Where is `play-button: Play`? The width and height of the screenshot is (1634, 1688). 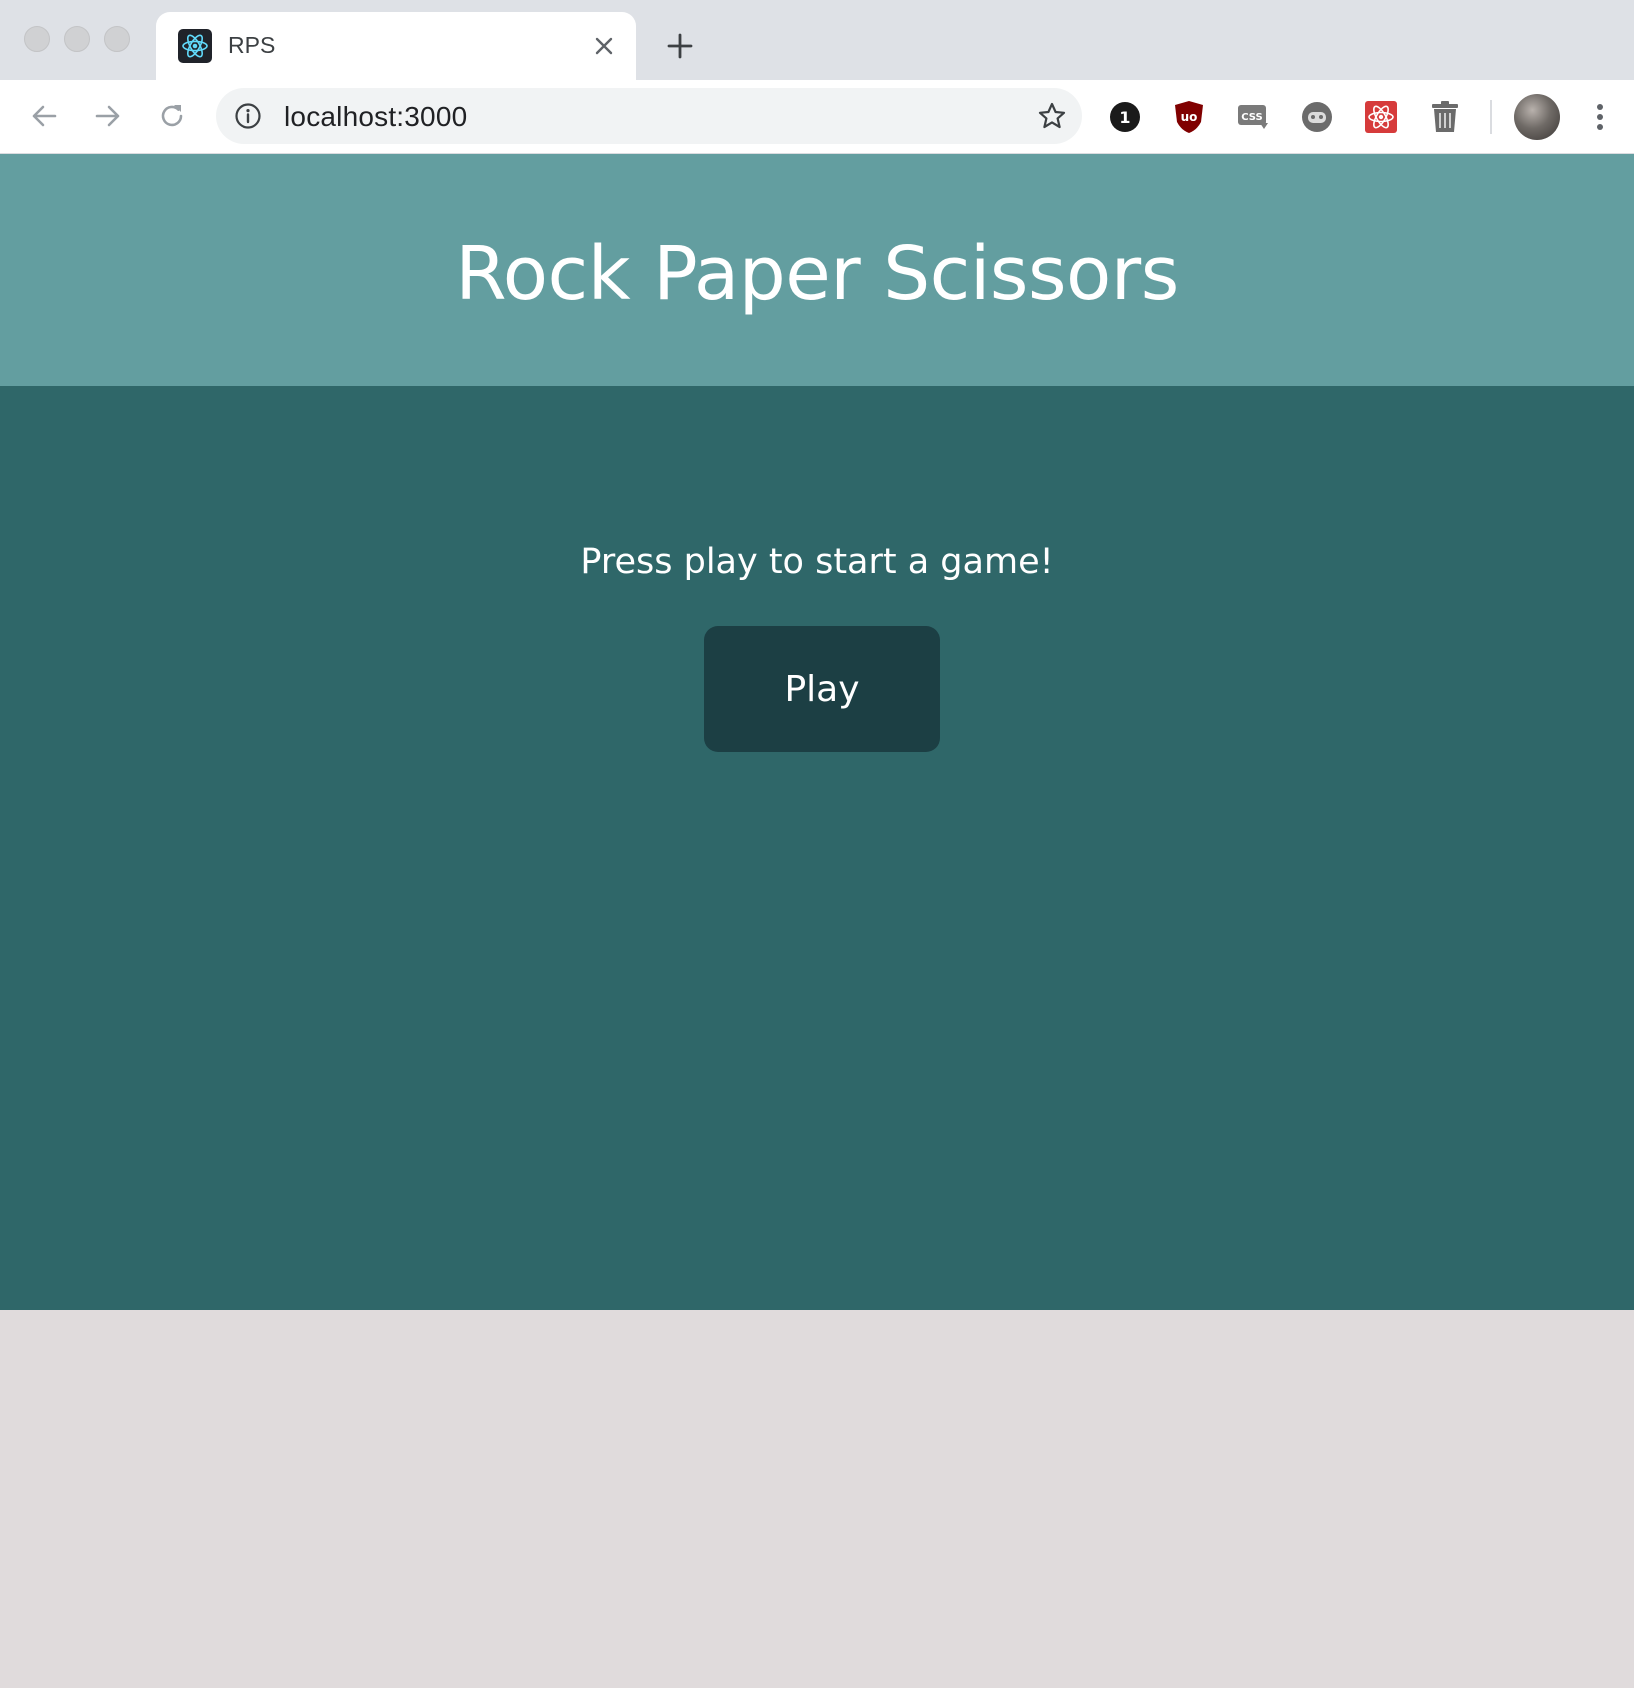
play-button: Play is located at coordinates (822, 689).